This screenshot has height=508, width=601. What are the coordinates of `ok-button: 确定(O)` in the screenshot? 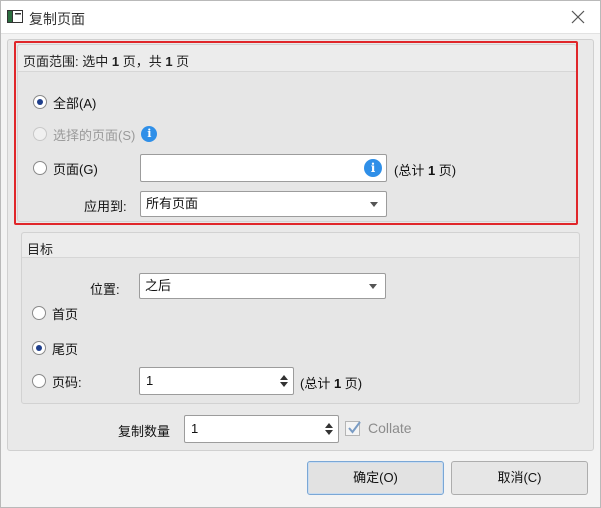 It's located at (375, 478).